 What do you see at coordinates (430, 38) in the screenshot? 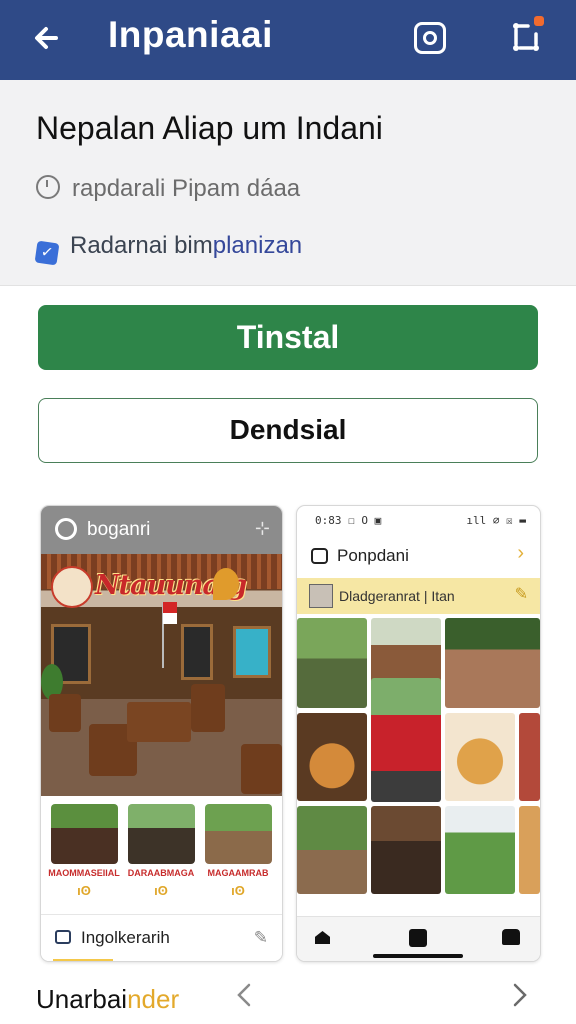
I see `instagram-icon` at bounding box center [430, 38].